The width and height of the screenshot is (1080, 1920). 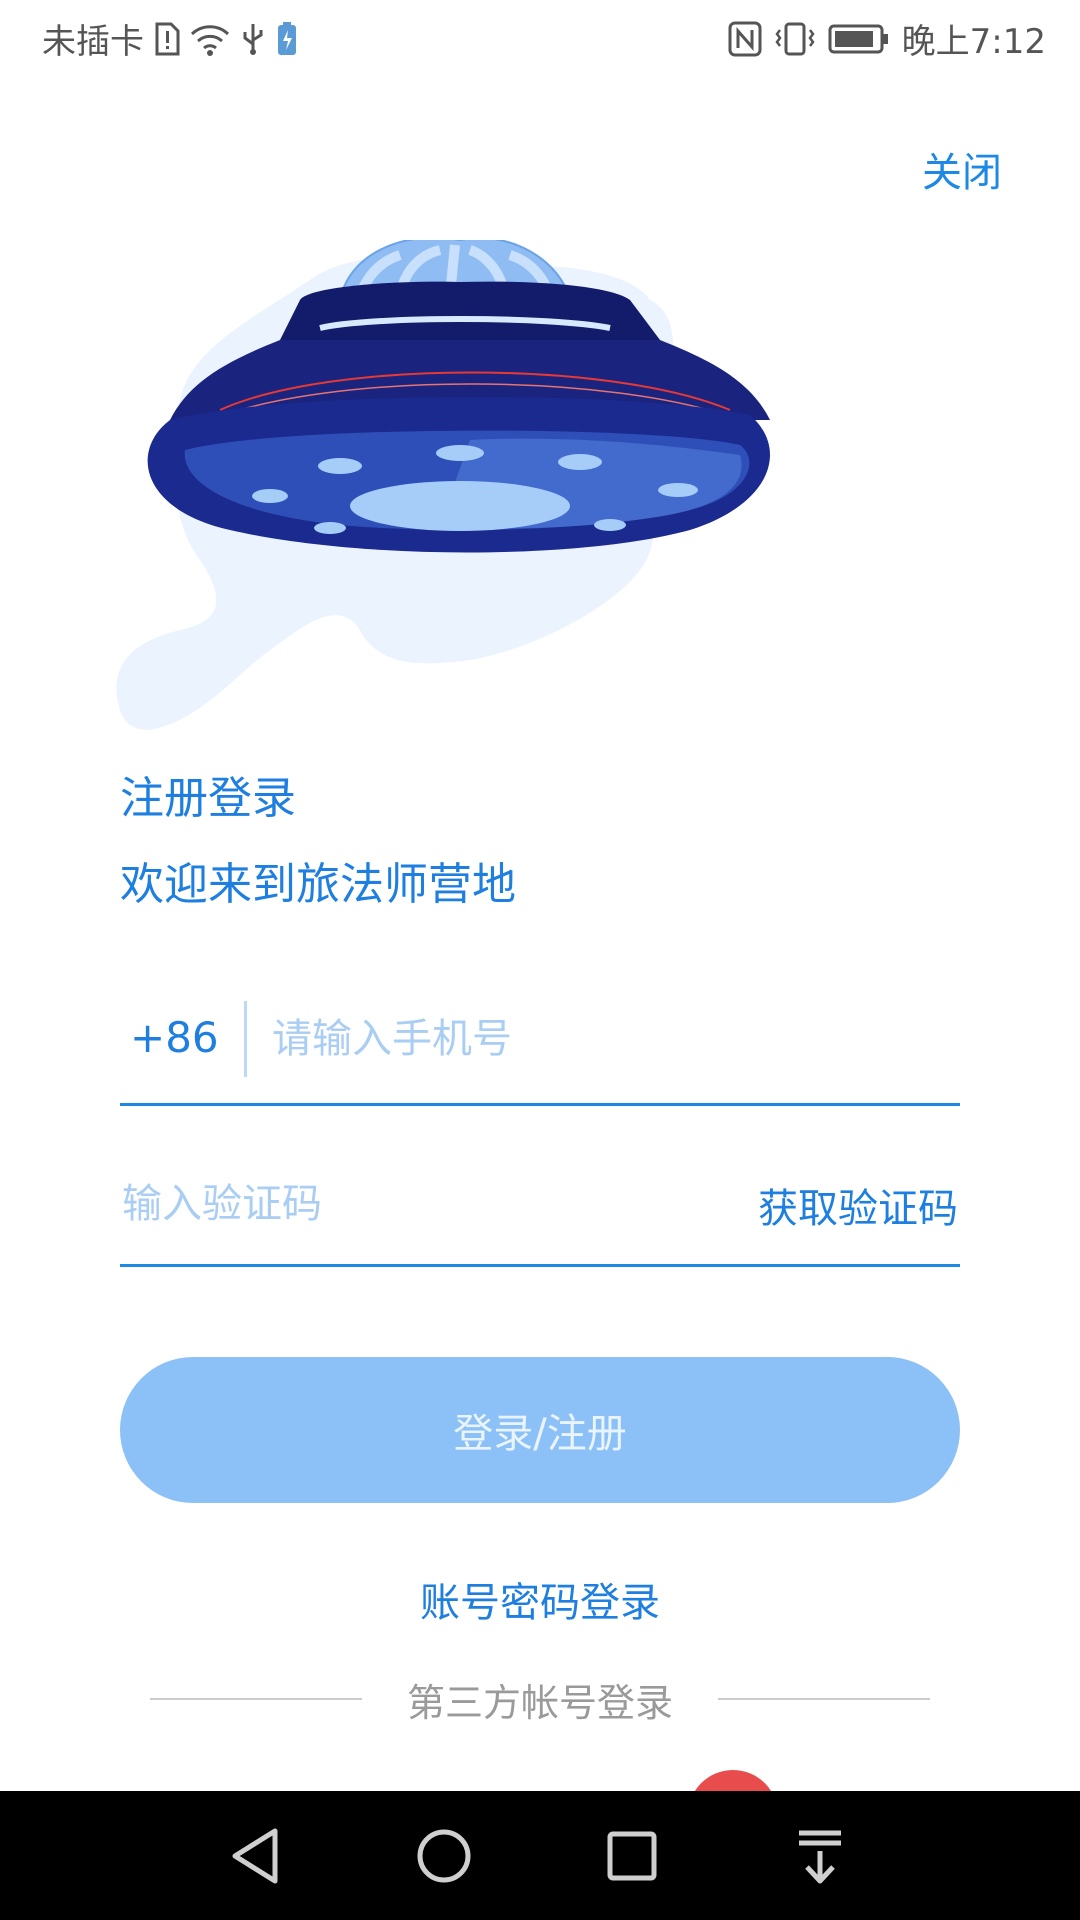 I want to click on status-left: 未插卡, so click(x=170, y=38).